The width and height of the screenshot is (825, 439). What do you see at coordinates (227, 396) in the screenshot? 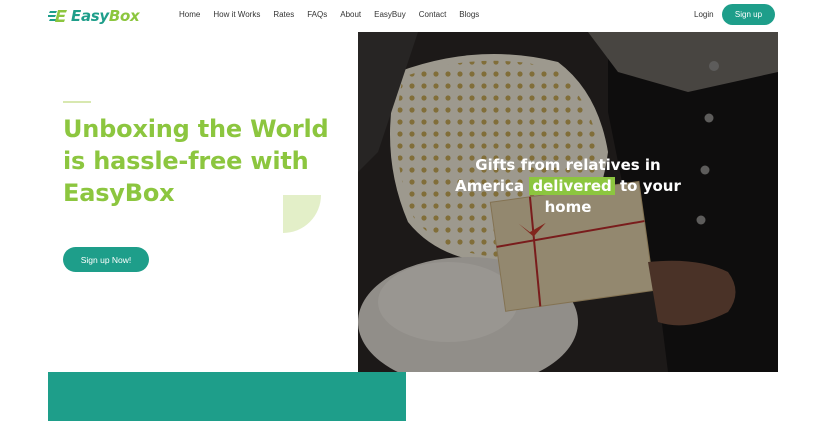
I see `teal-section-block` at bounding box center [227, 396].